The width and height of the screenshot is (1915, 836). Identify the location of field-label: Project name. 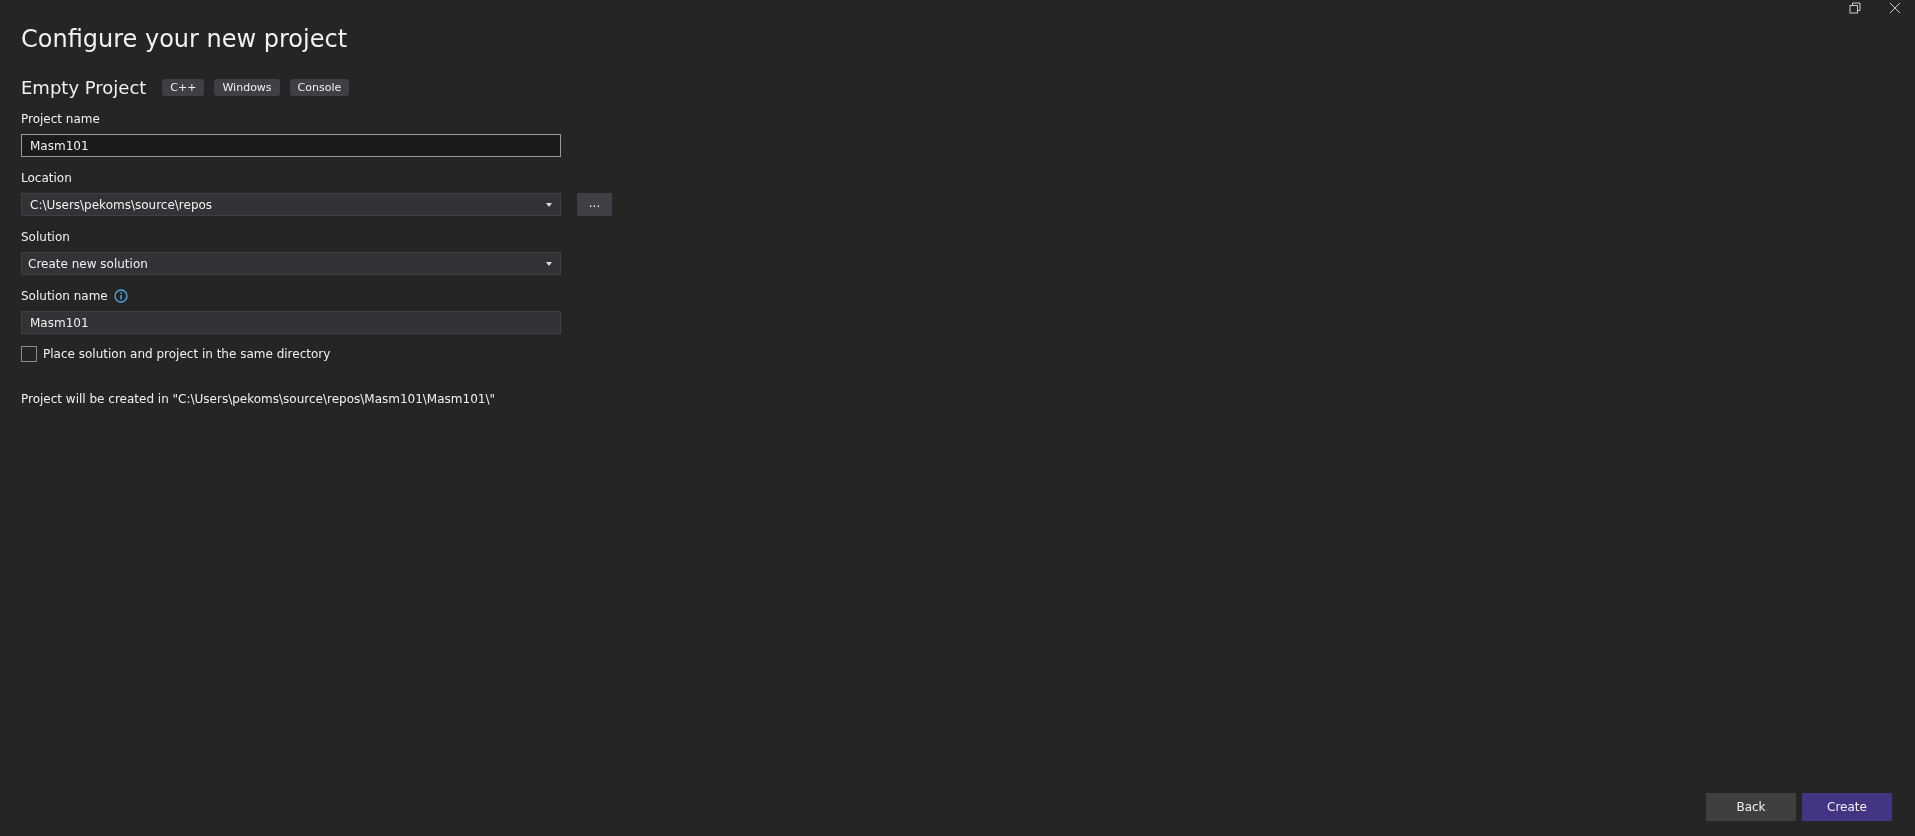
(61, 119).